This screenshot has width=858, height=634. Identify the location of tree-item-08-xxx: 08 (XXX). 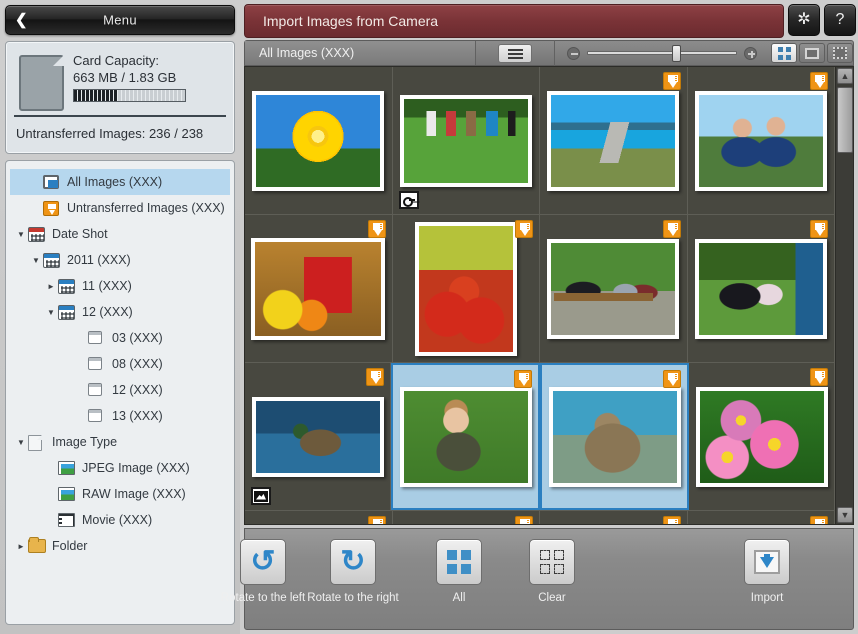
(120, 364).